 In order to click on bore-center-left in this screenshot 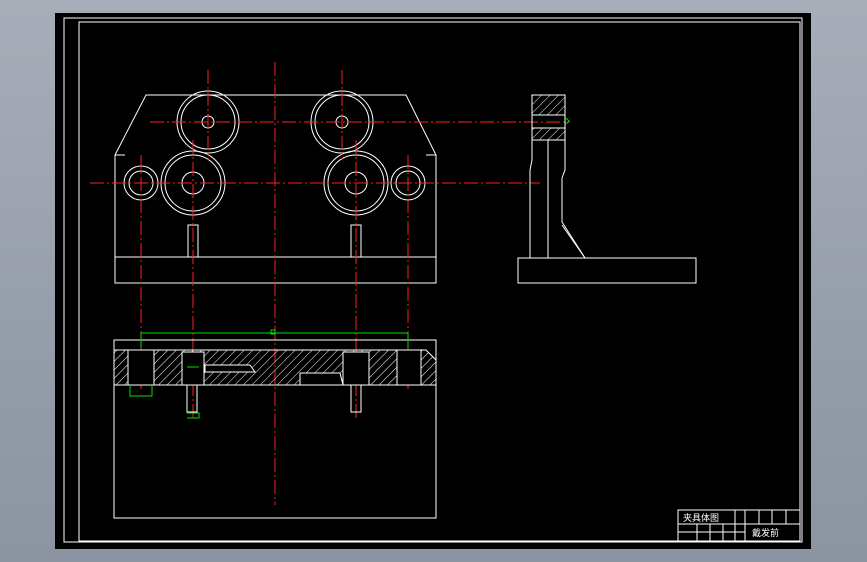, I will do `click(193, 368)`.